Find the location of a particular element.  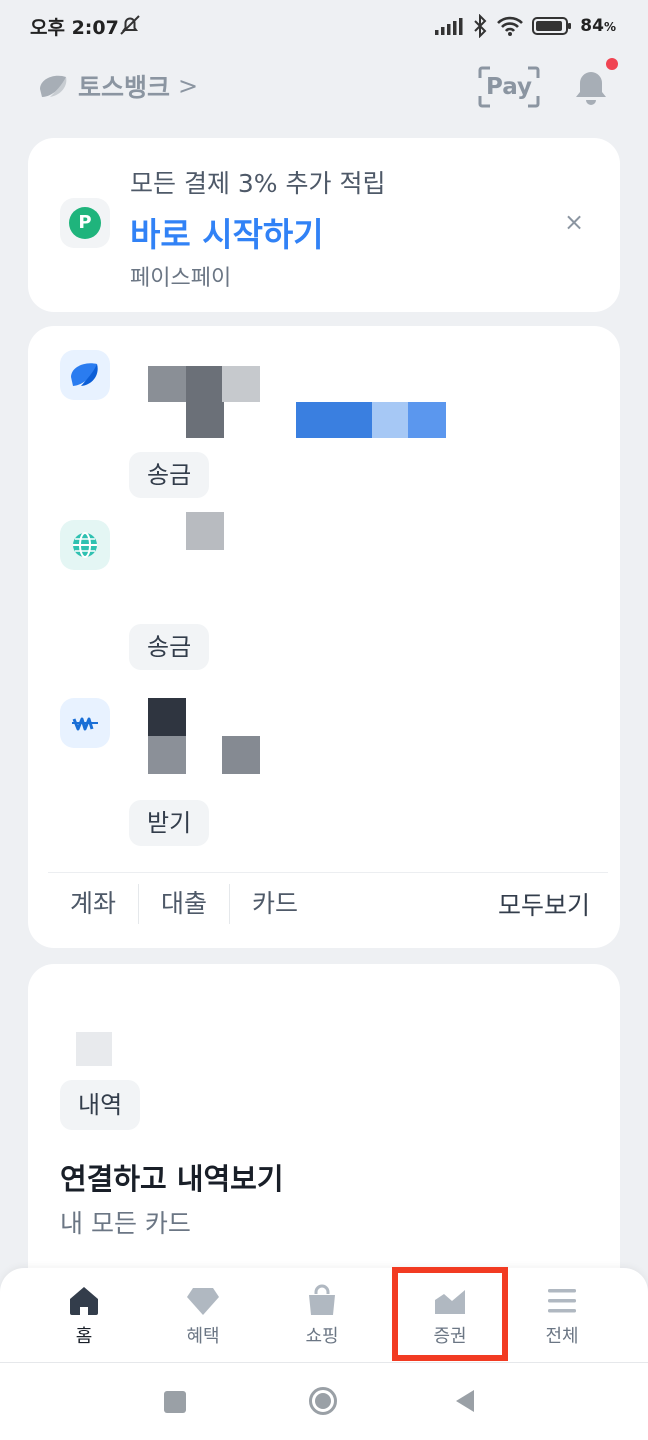

tab-loans: 대출 is located at coordinates (184, 904).